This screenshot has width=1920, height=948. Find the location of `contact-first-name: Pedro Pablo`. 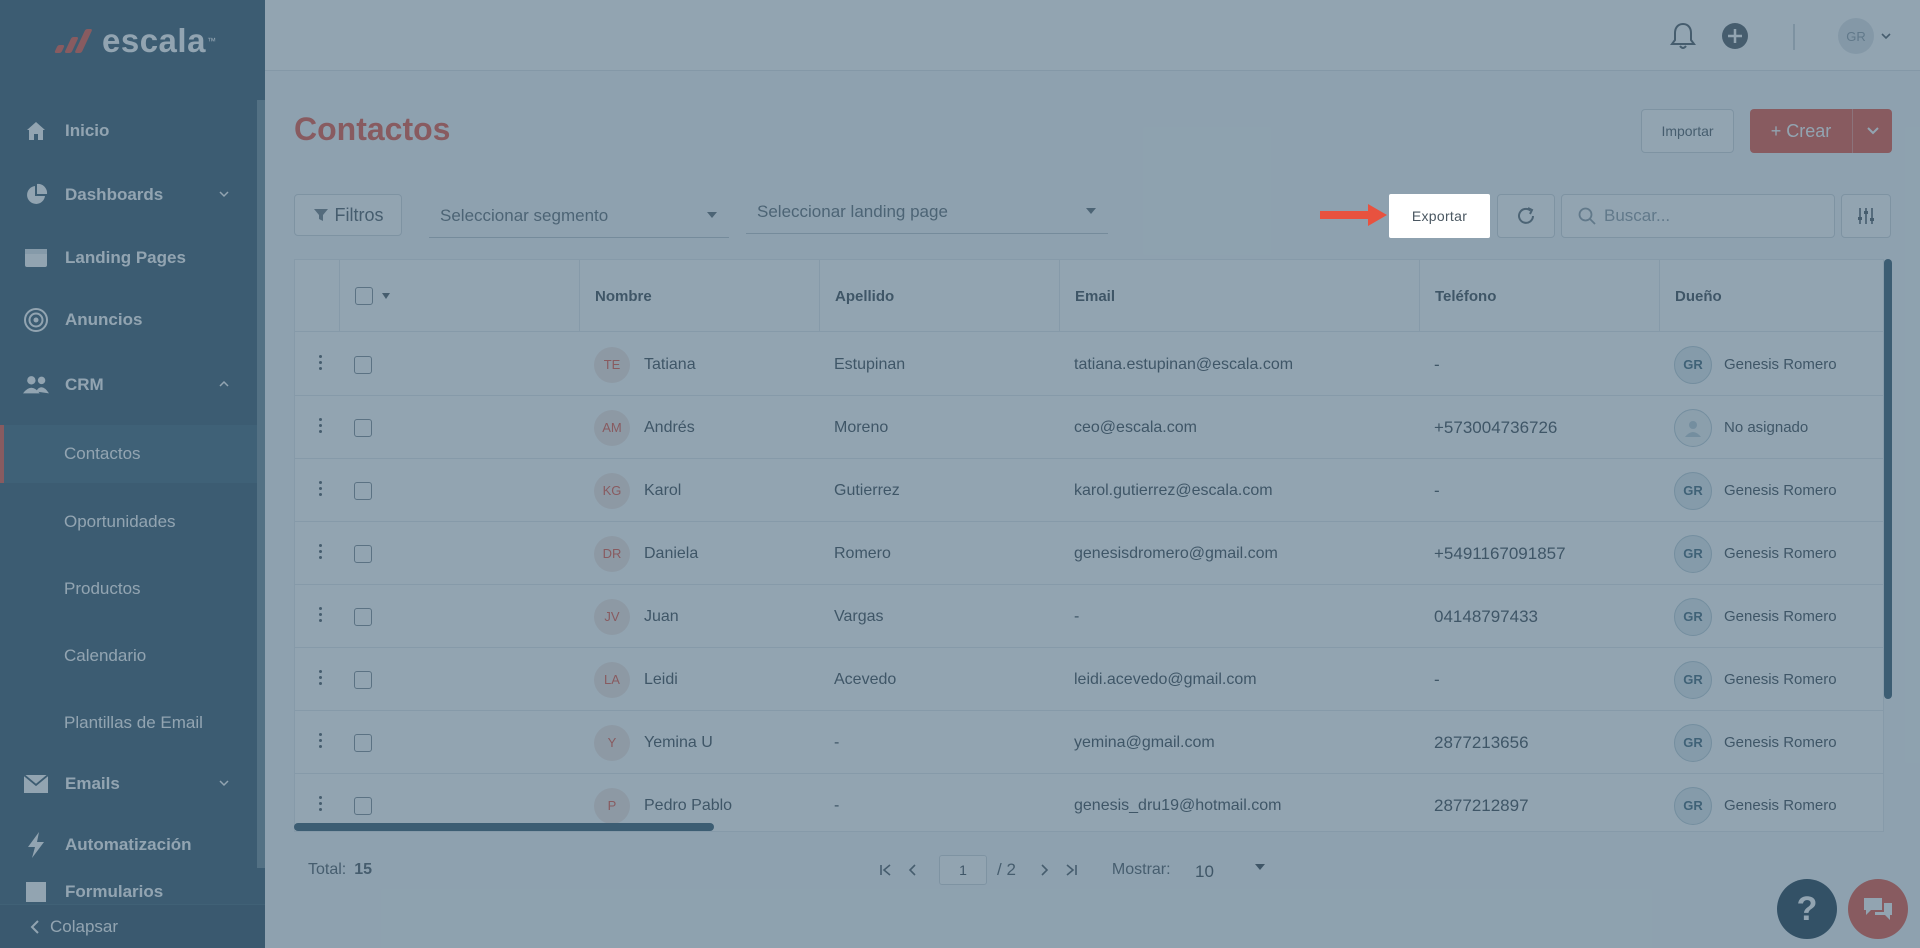

contact-first-name: Pedro Pablo is located at coordinates (688, 806).